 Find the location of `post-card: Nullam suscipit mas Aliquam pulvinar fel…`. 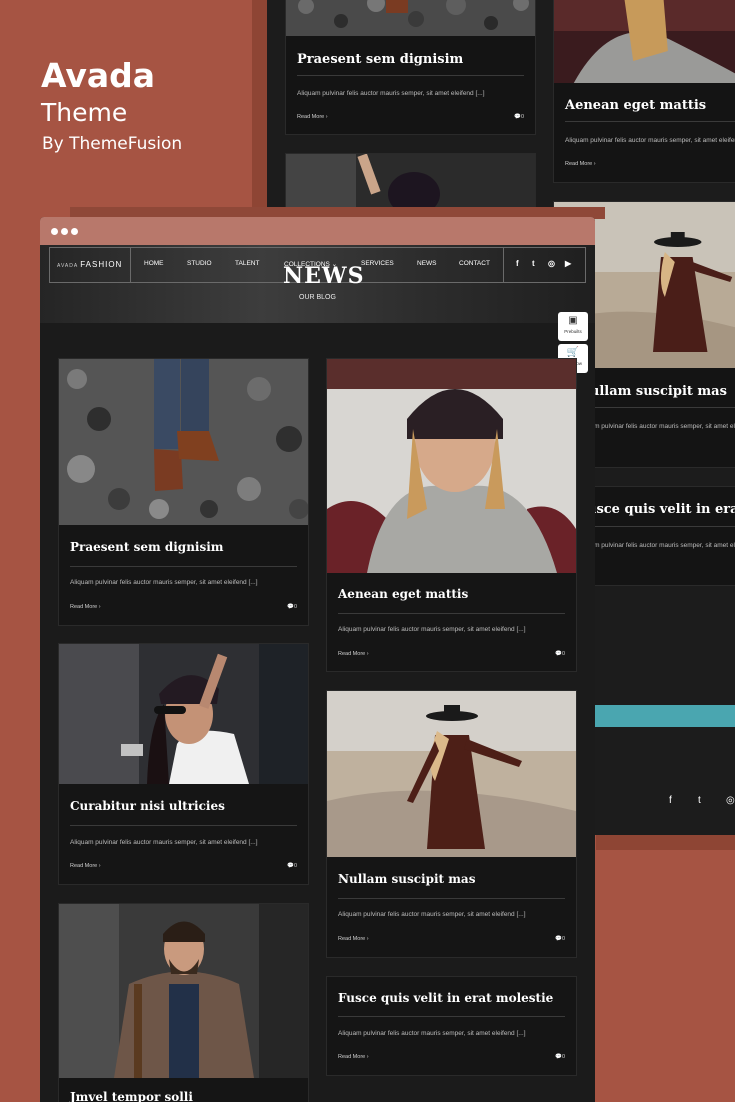

post-card: Nullam suscipit mas Aliquam pulvinar fel… is located at coordinates (451, 824).